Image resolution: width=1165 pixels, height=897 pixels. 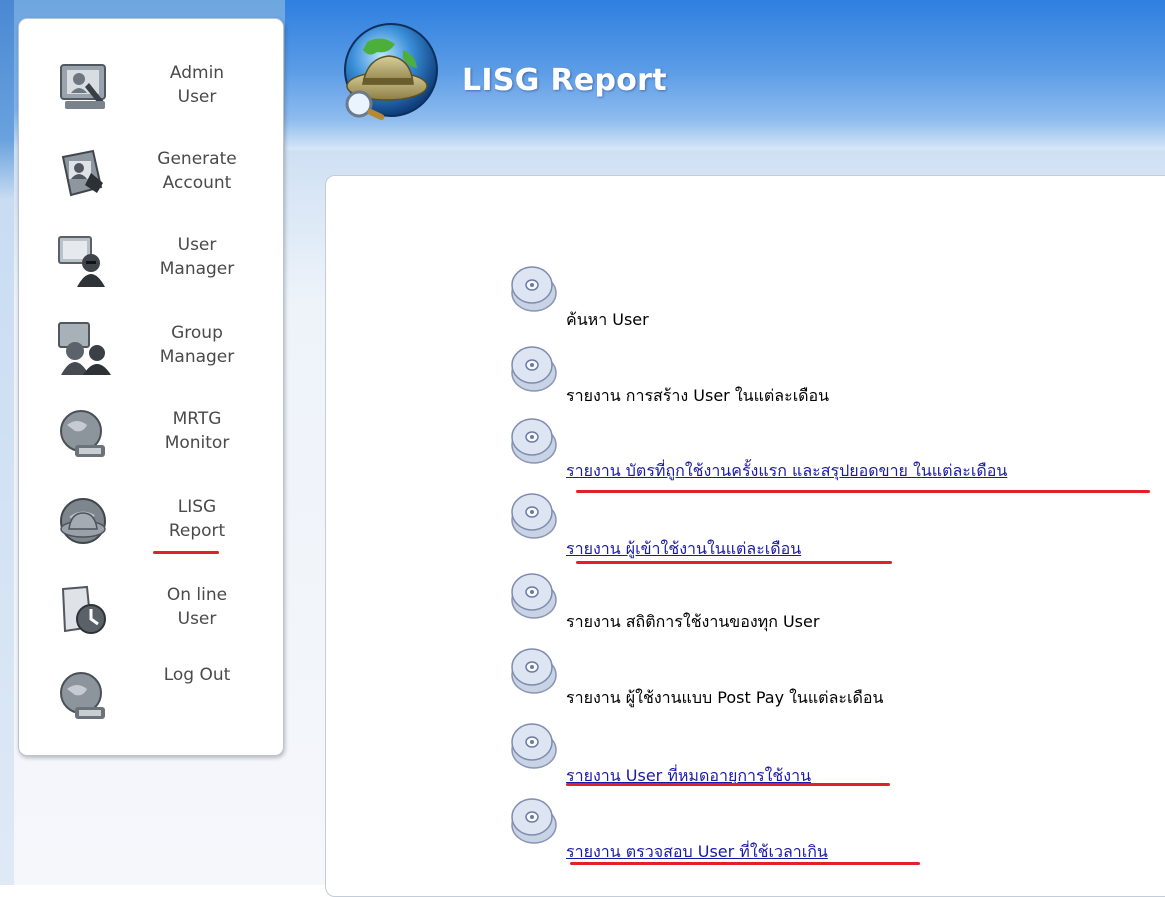 What do you see at coordinates (83, 521) in the screenshot?
I see `lisg-report-icon` at bounding box center [83, 521].